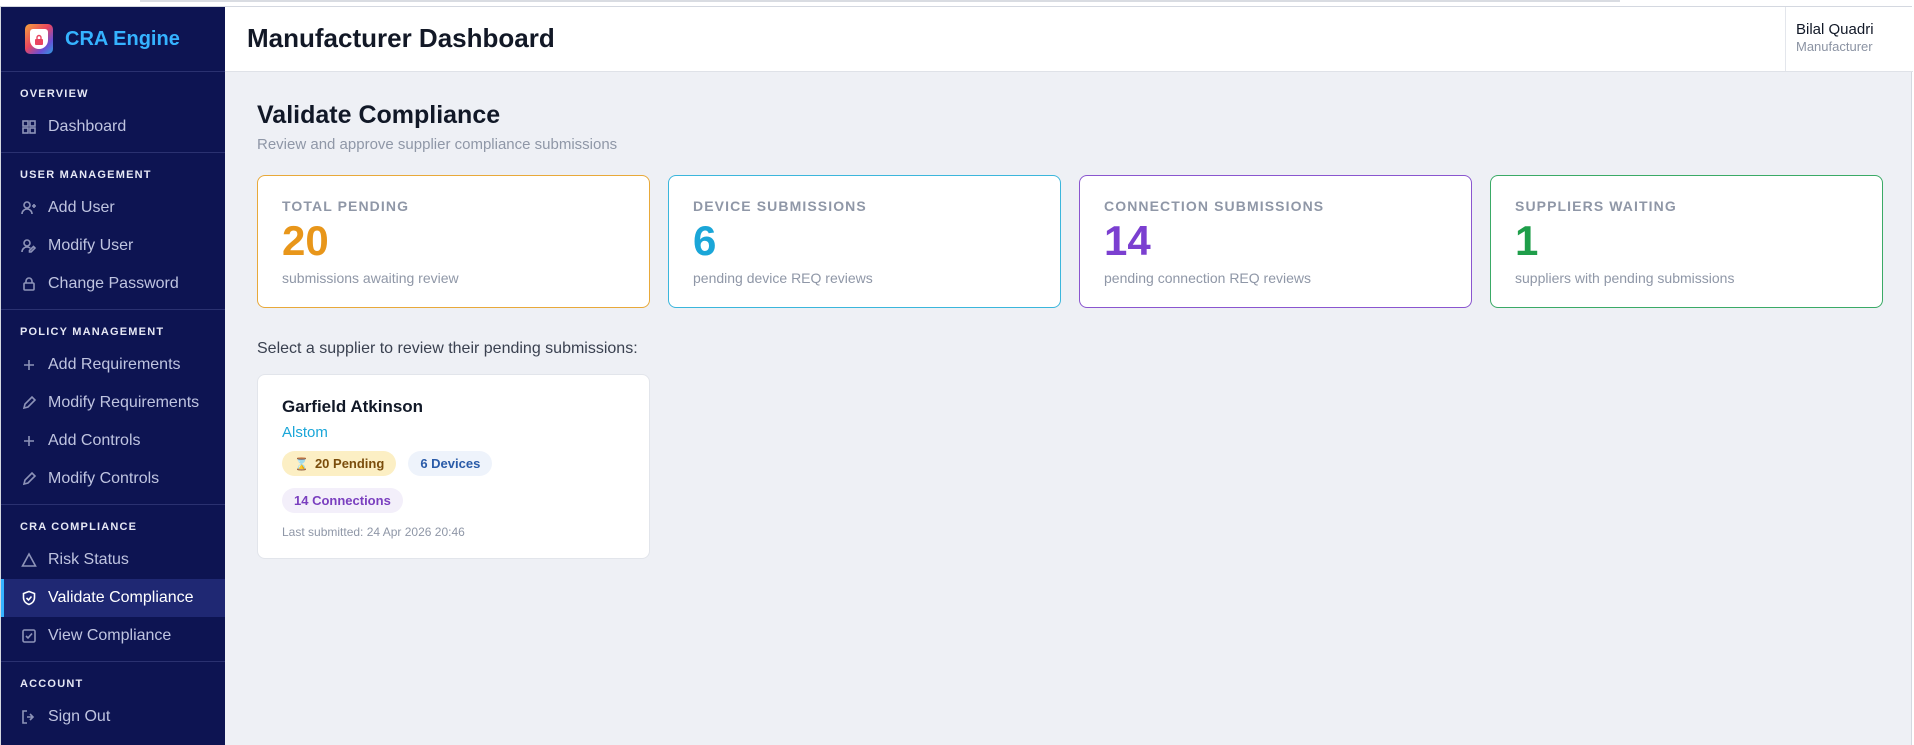 This screenshot has width=1914, height=745. Describe the element at coordinates (29, 246) in the screenshot. I see `user-edit-icon` at that location.